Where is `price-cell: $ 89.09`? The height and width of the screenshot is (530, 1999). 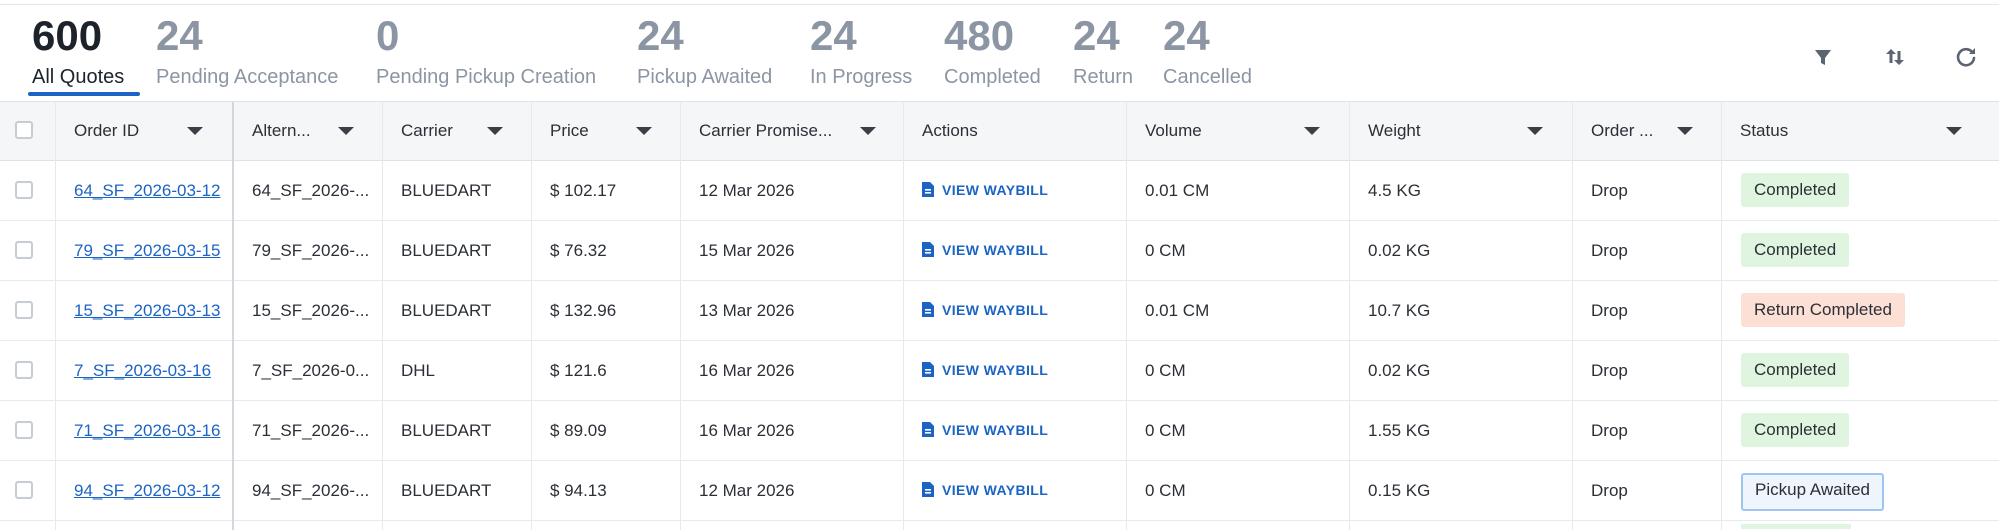
price-cell: $ 89.09 is located at coordinates (606, 430).